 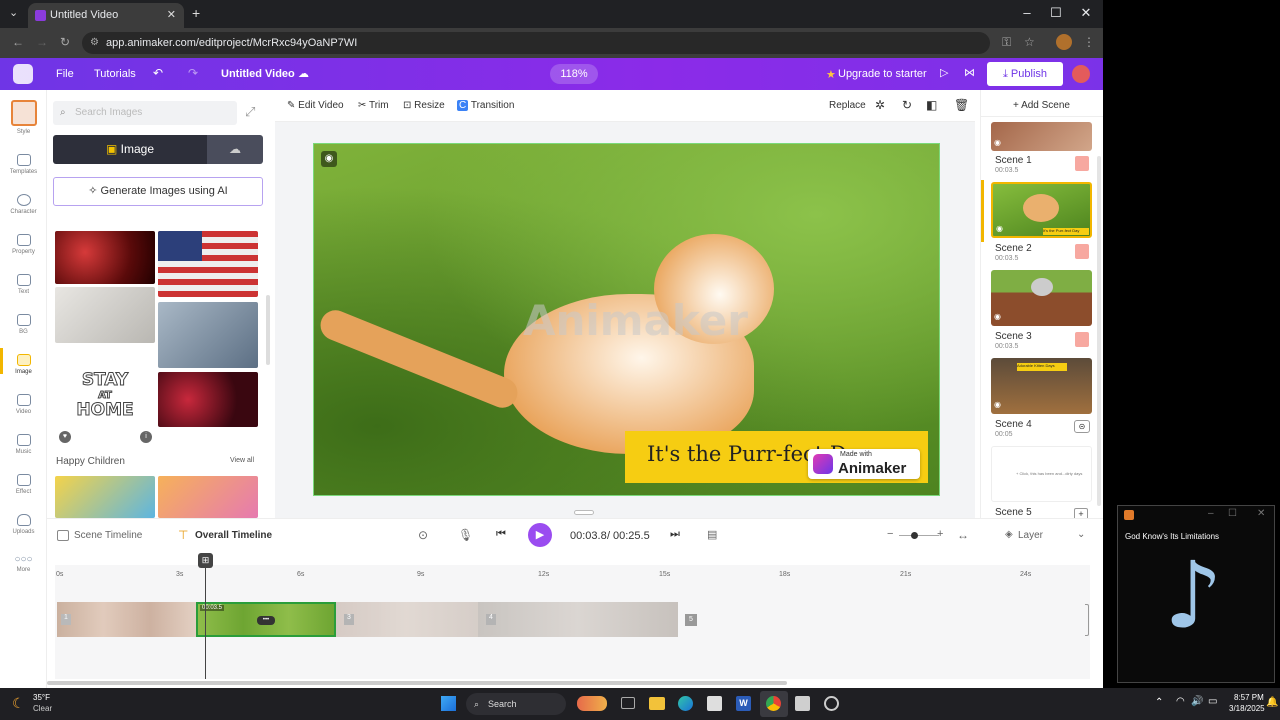 What do you see at coordinates (847, 105) in the screenshot?
I see `replace-button: Replace` at bounding box center [847, 105].